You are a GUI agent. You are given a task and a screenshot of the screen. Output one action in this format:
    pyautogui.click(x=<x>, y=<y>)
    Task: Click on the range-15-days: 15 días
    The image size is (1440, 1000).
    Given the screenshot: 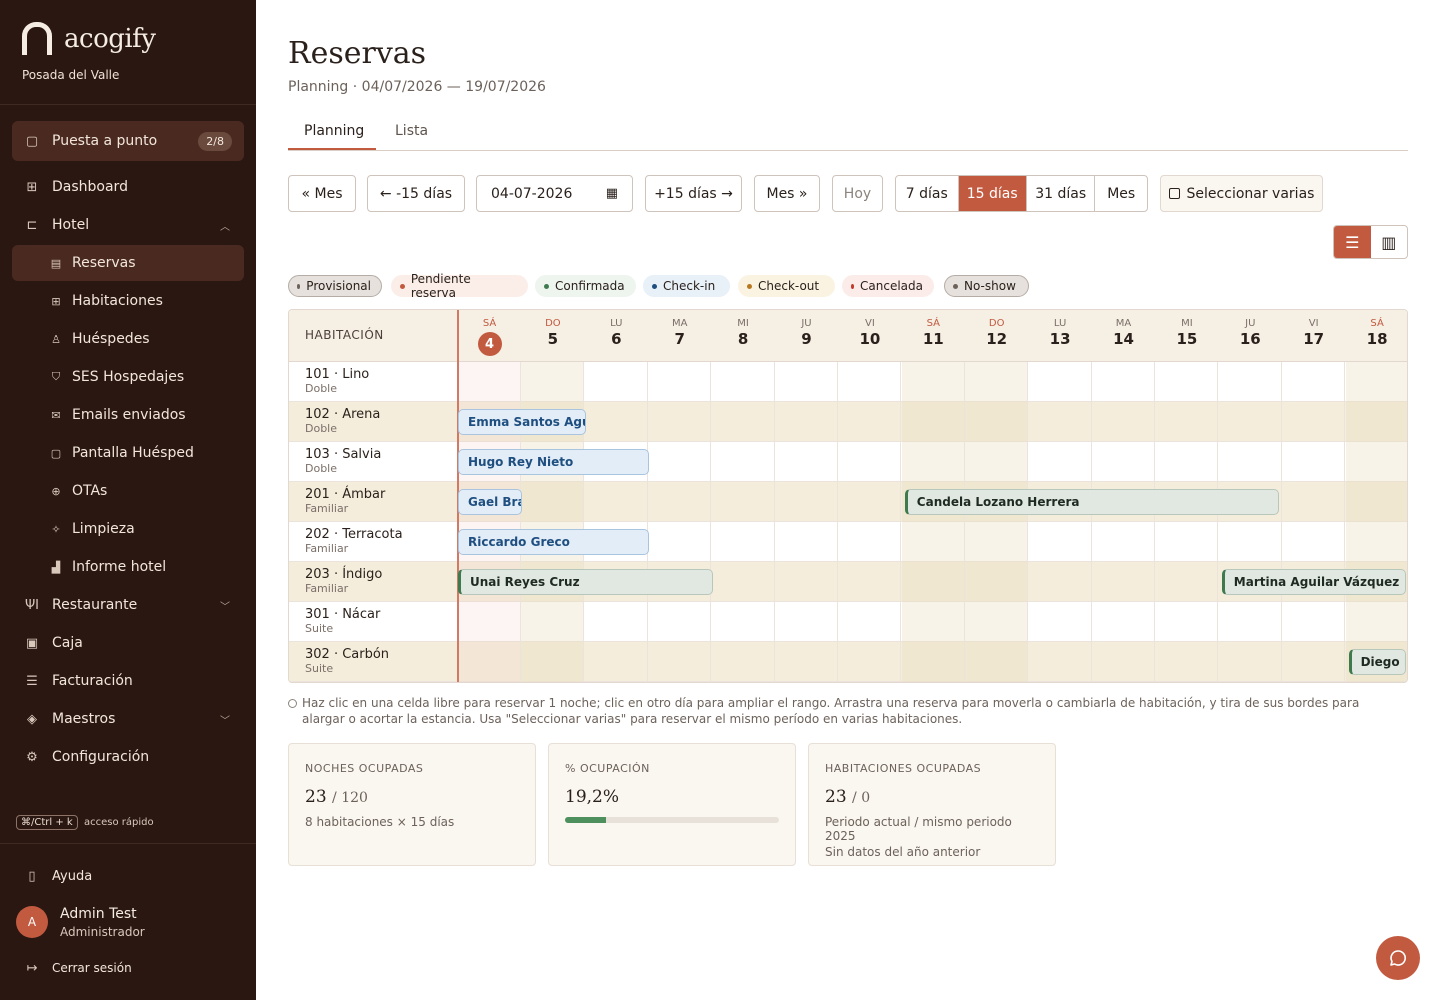 What is the action you would take?
    pyautogui.click(x=992, y=193)
    